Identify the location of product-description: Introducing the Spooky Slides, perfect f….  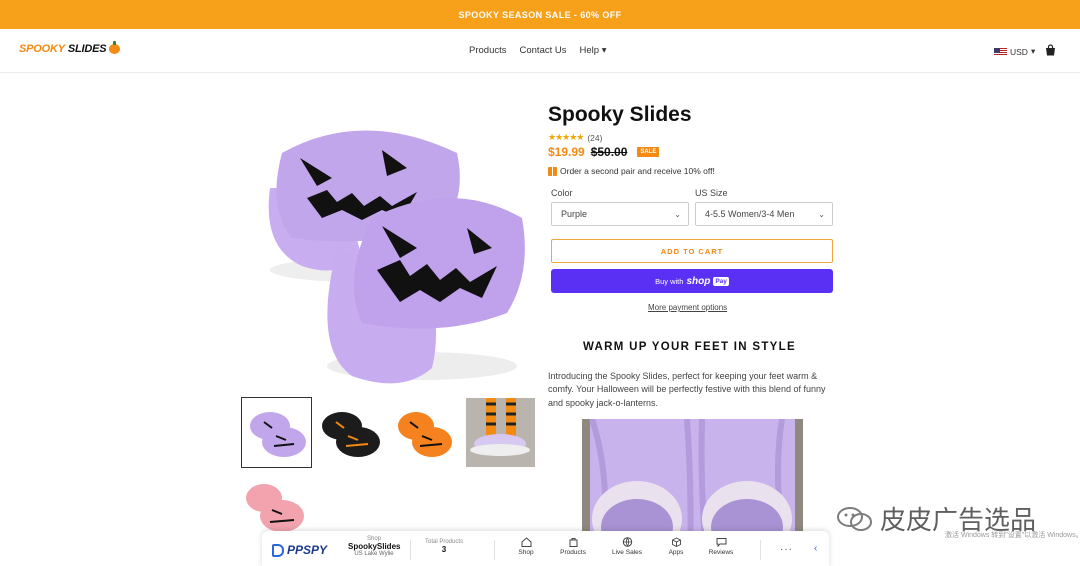
(687, 389).